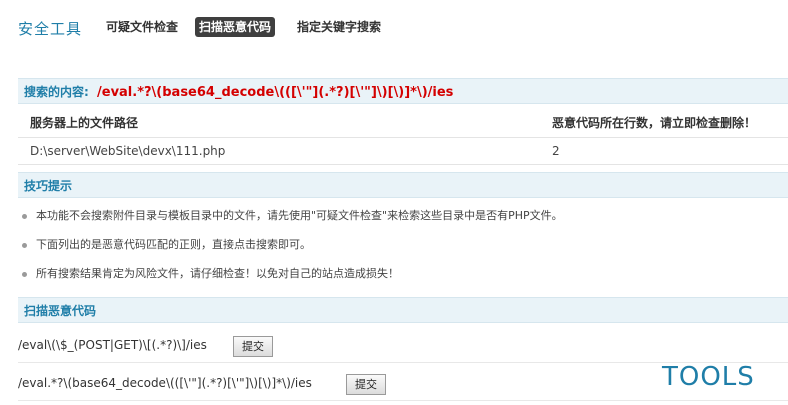  What do you see at coordinates (235, 27) in the screenshot?
I see `tab-scan-malicious-code: 扫描恶意代码` at bounding box center [235, 27].